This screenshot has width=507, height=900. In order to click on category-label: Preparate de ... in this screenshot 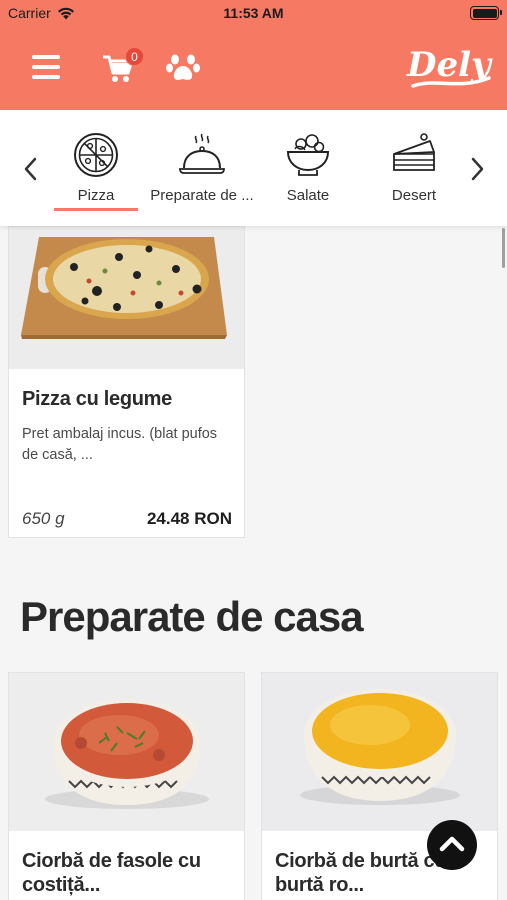, I will do `click(202, 195)`.